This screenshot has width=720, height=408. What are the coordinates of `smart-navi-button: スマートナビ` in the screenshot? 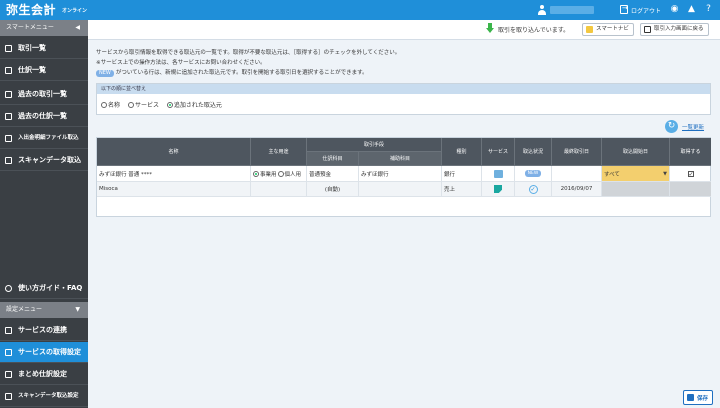 It's located at (608, 29).